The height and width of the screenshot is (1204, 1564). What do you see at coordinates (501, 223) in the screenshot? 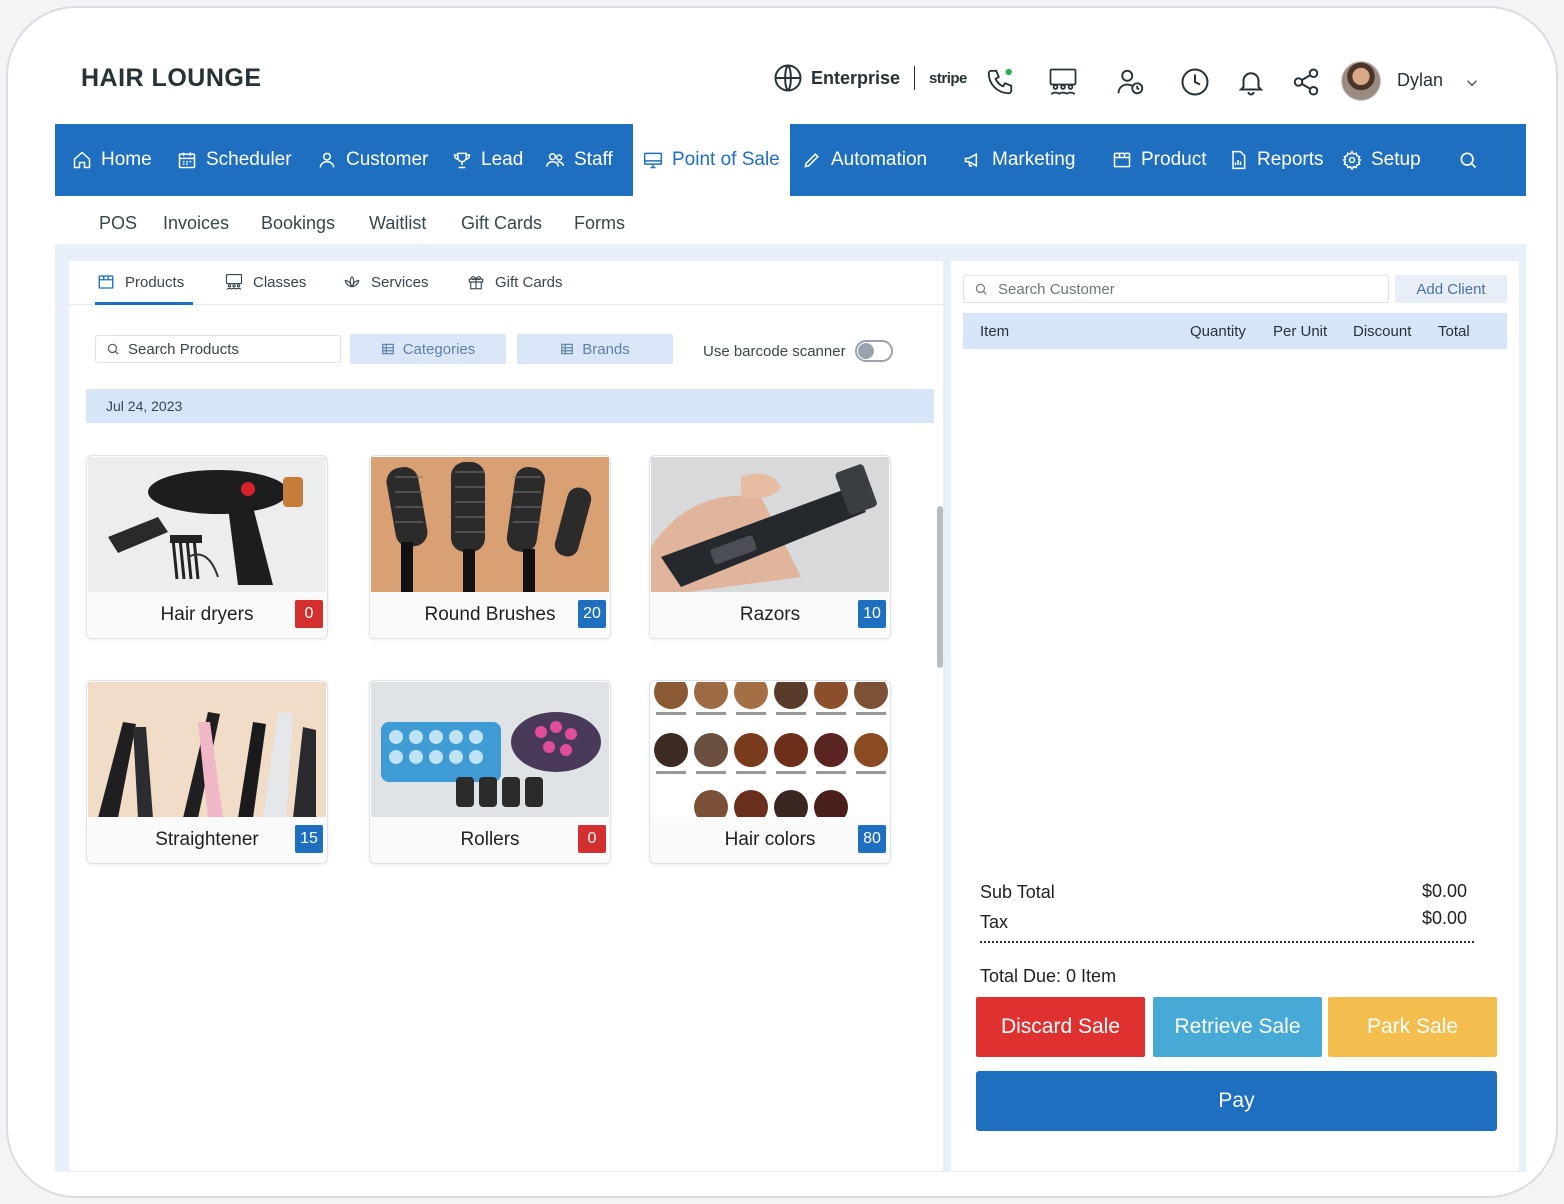
I see `subnav-gift-cards: Gift Cards` at bounding box center [501, 223].